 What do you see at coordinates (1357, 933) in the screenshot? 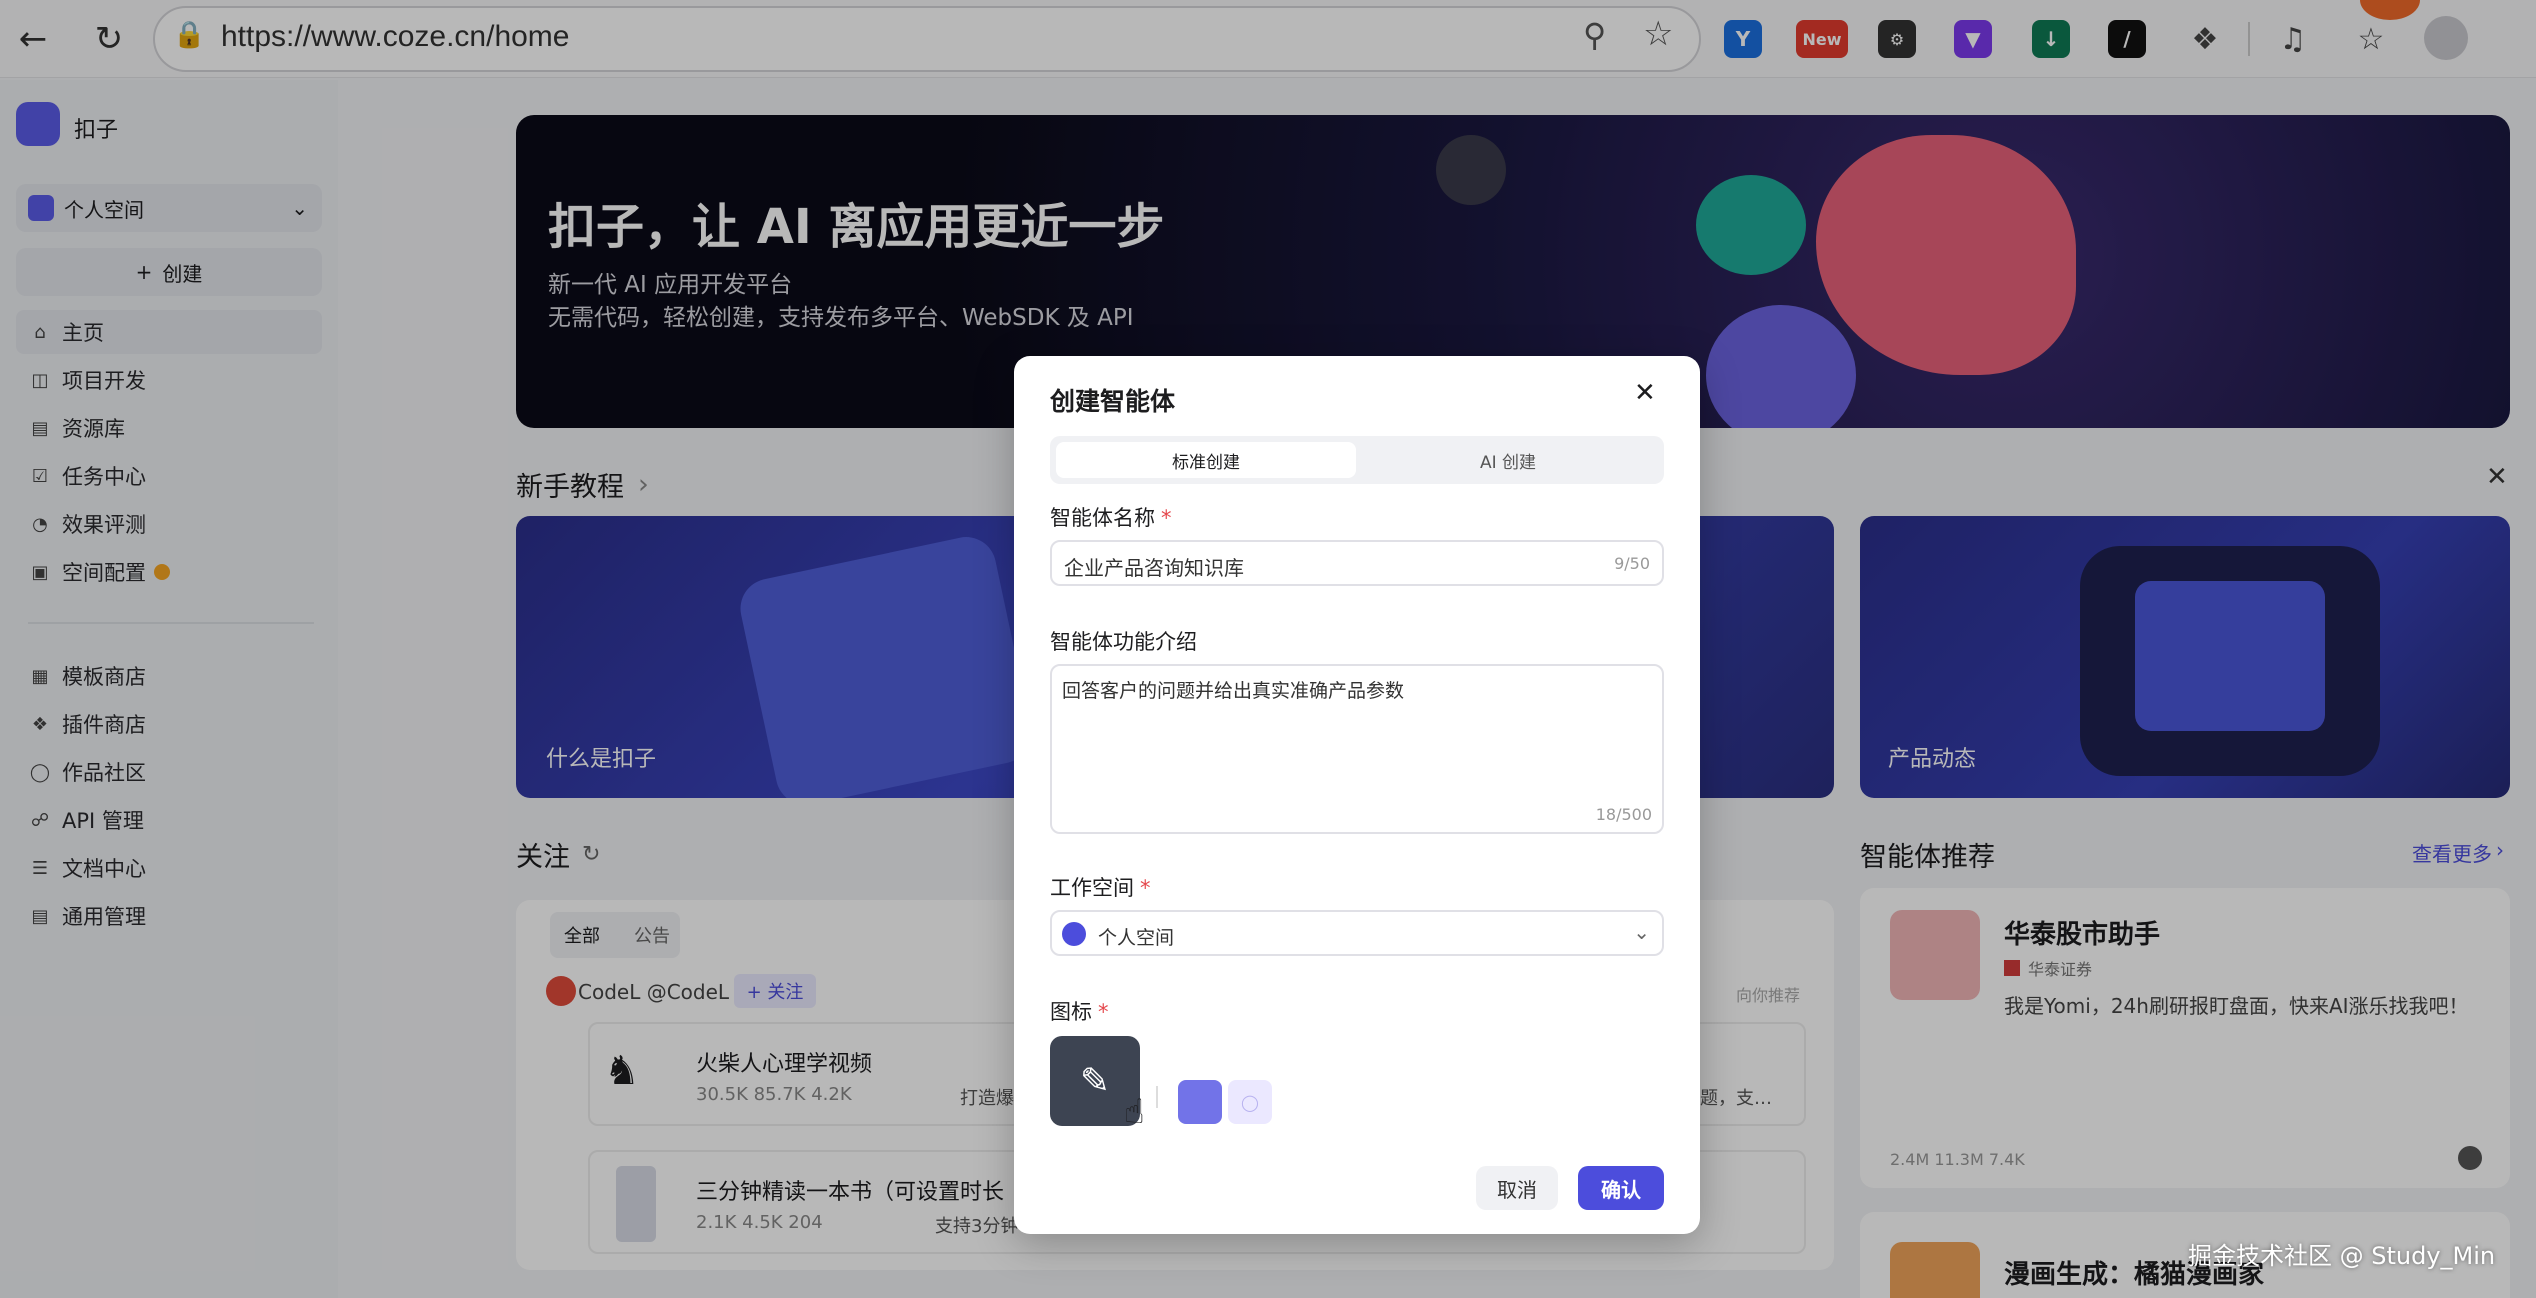
I see `workspace-select: 个人空间 ⌄` at bounding box center [1357, 933].